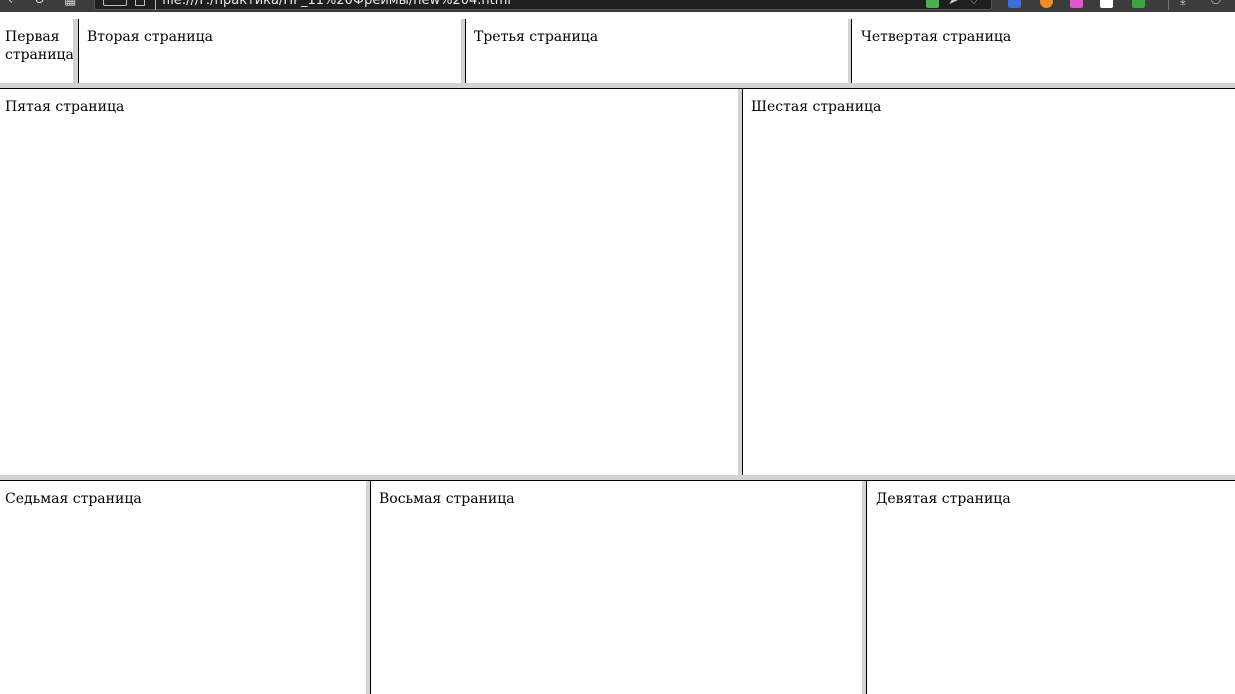 This screenshot has height=694, width=1235. What do you see at coordinates (1187, 4) in the screenshot?
I see `download-icon: ⤓` at bounding box center [1187, 4].